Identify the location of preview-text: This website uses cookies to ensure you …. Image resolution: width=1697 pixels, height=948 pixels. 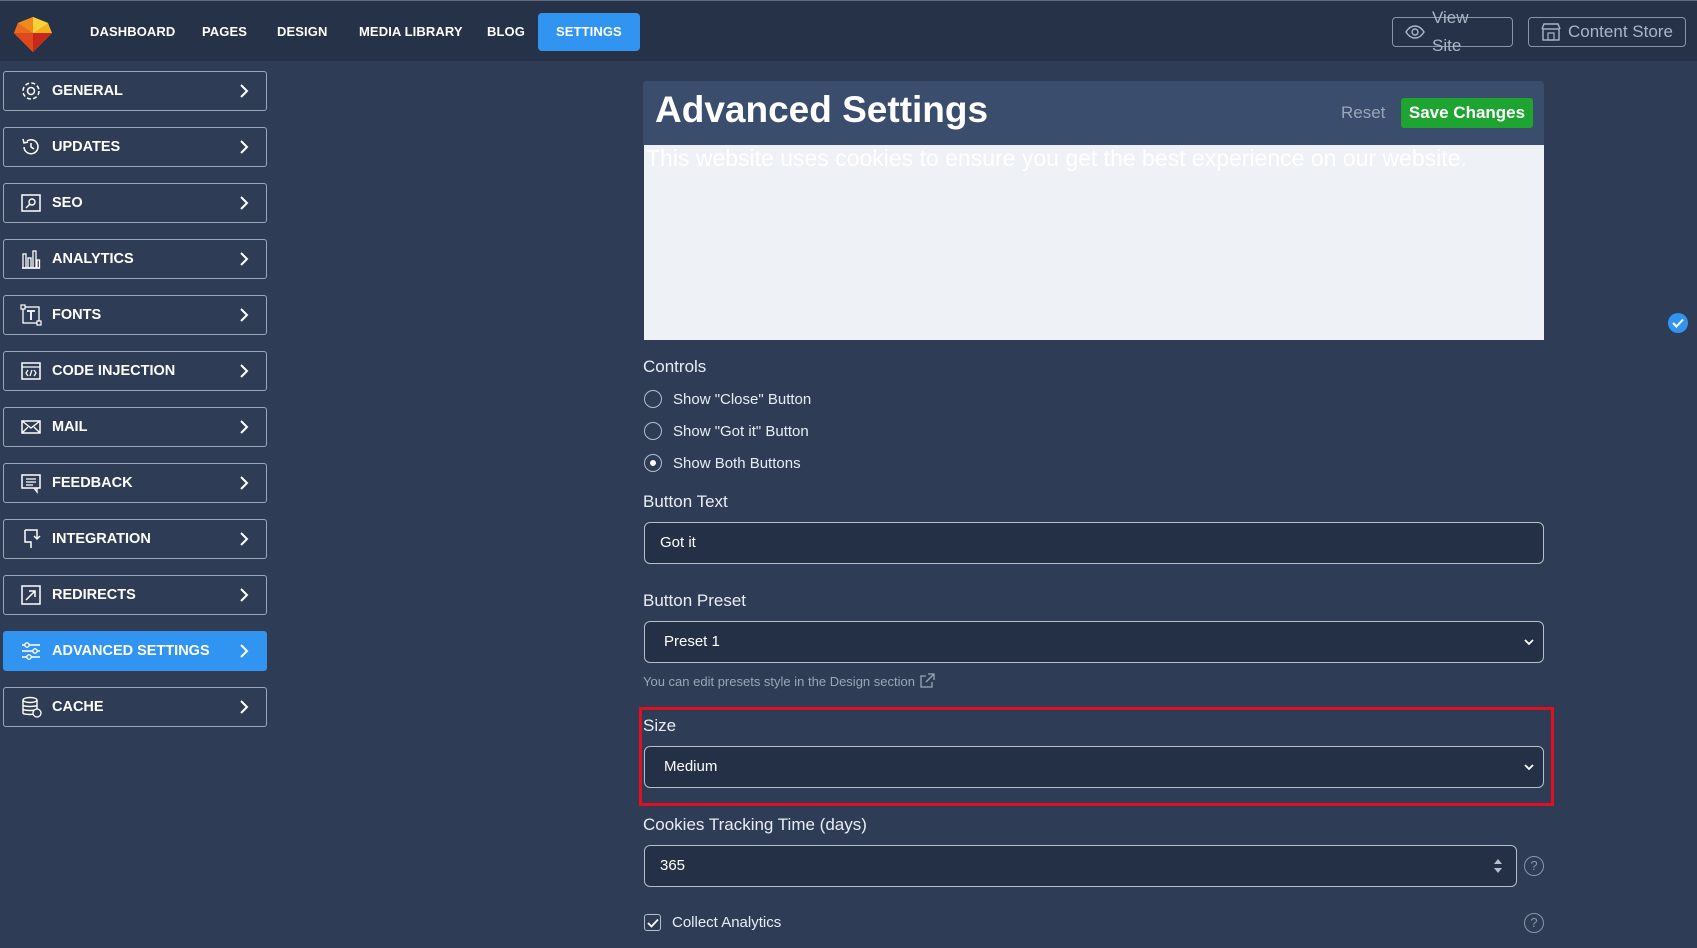
(1056, 158).